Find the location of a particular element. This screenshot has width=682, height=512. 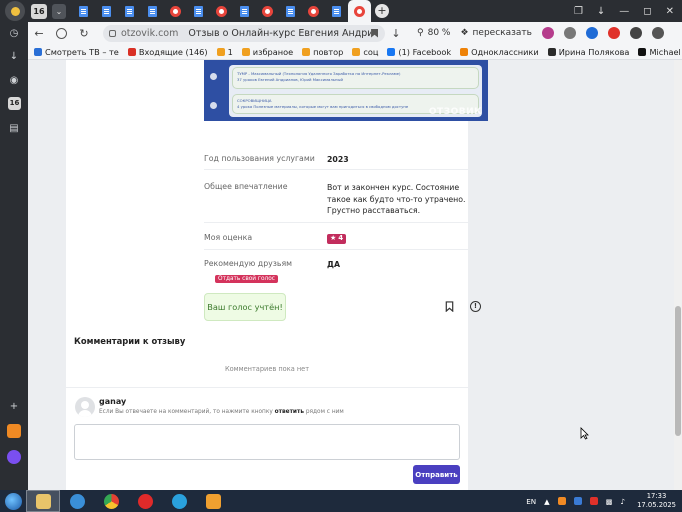

tab-list-chevron-icon: ⌄ is located at coordinates (59, 11).